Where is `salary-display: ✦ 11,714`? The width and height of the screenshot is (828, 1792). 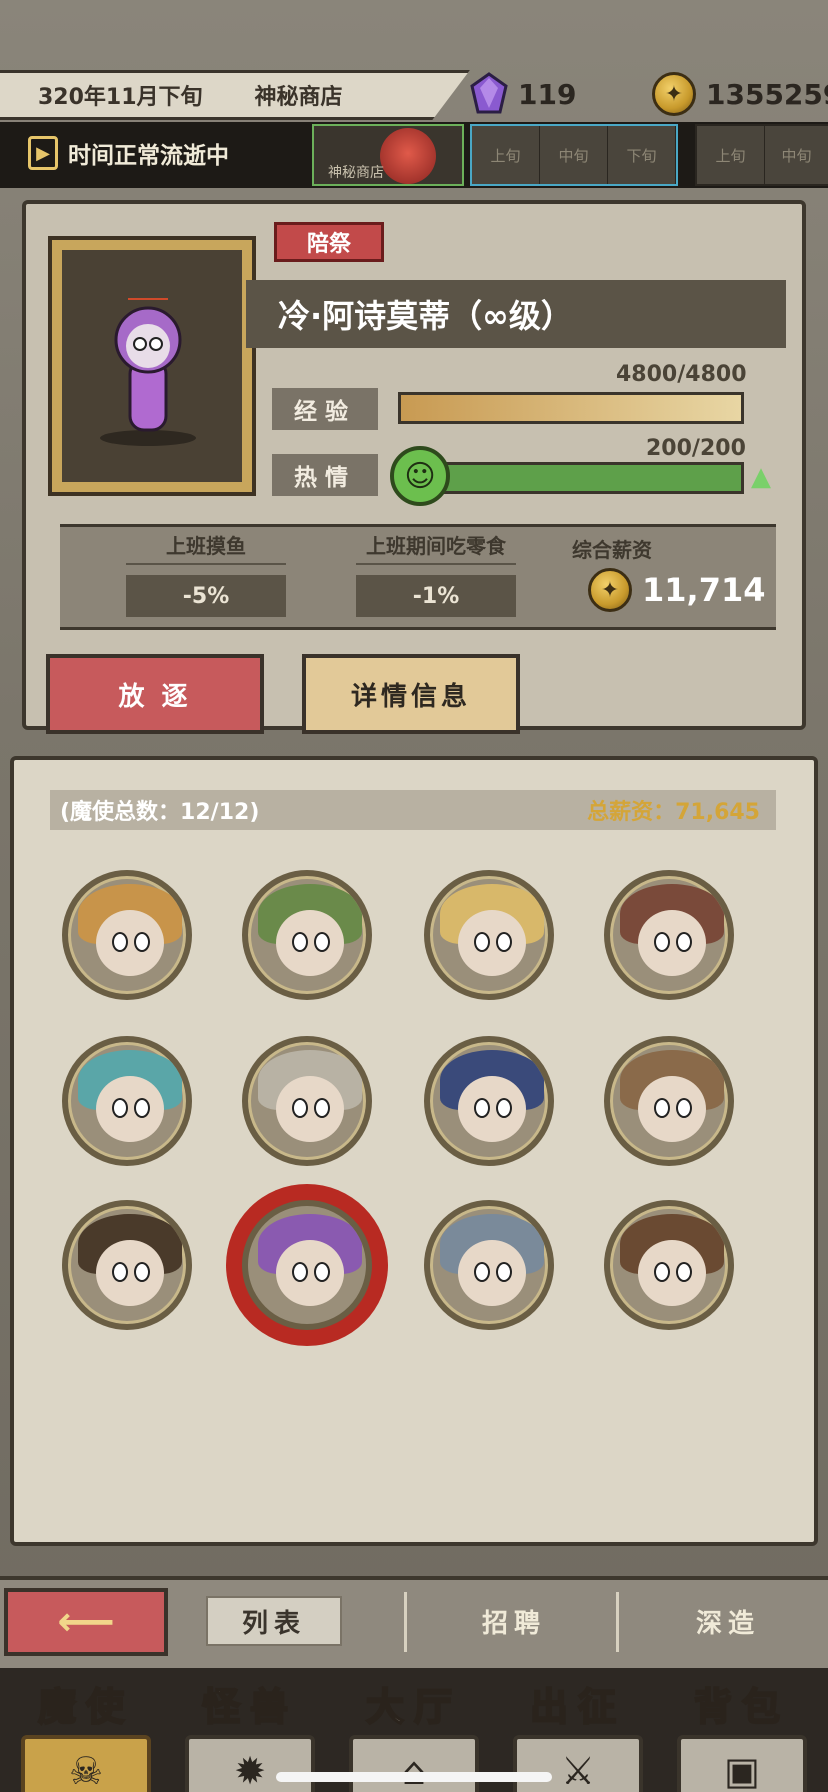
salary-display: ✦ 11,714 is located at coordinates (676, 590).